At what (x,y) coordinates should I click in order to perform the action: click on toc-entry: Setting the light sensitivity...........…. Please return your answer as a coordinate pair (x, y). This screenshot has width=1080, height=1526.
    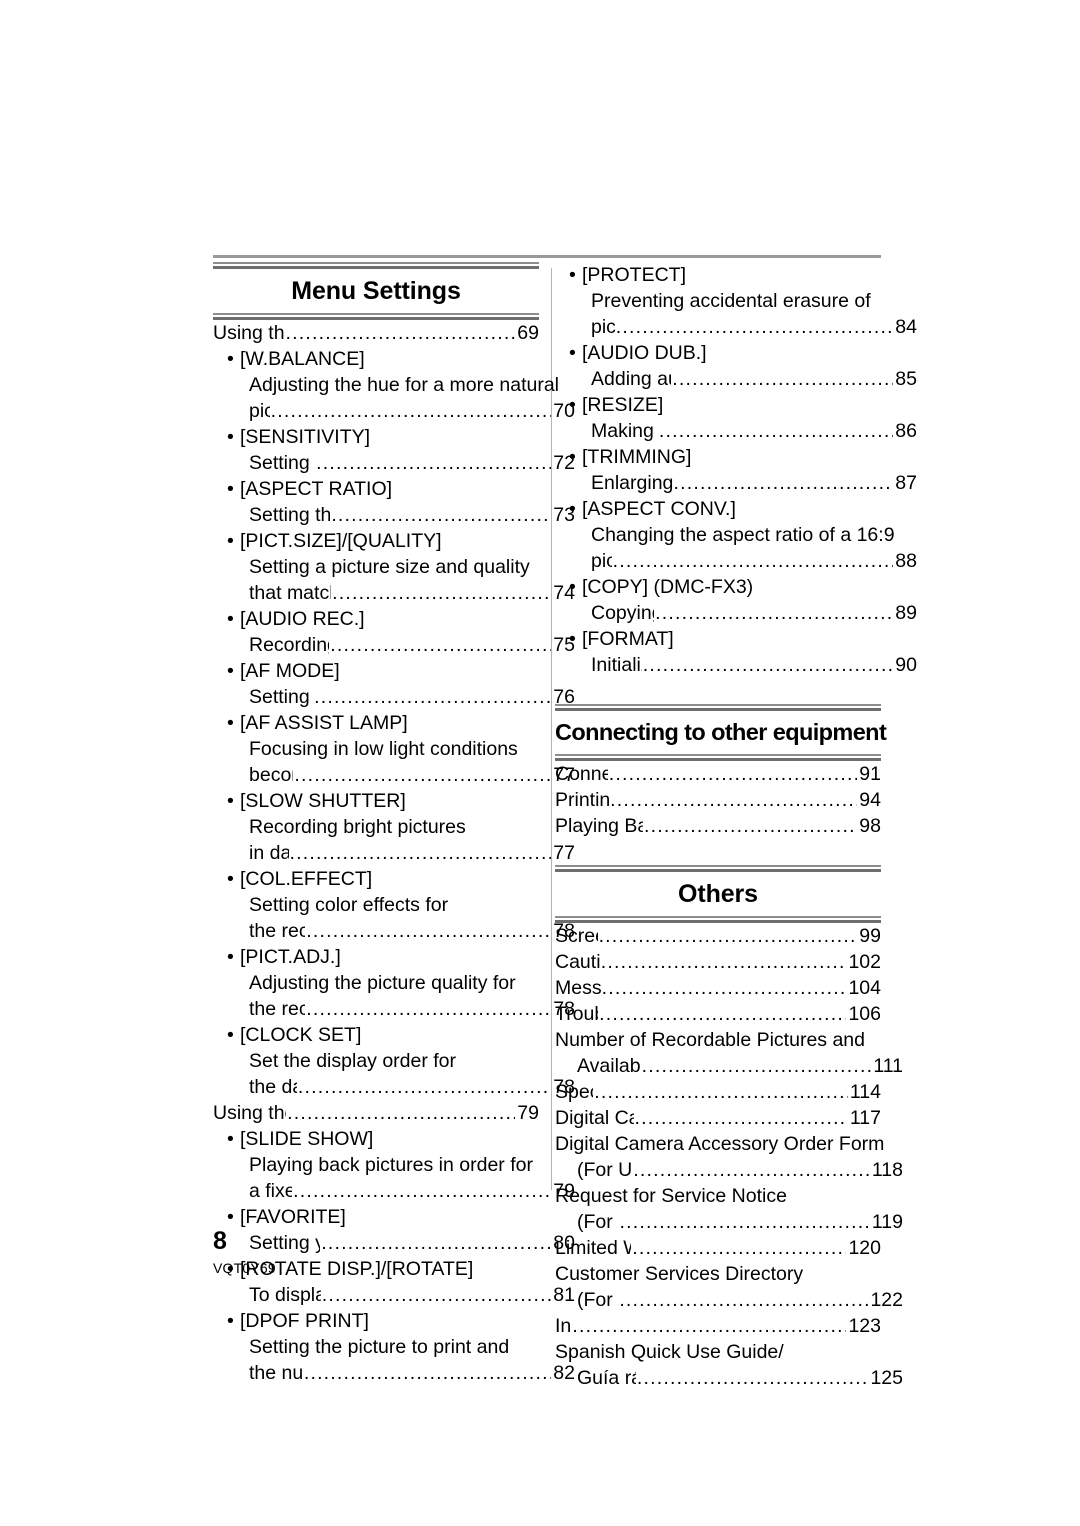
    Looking at the image, I should click on (412, 463).